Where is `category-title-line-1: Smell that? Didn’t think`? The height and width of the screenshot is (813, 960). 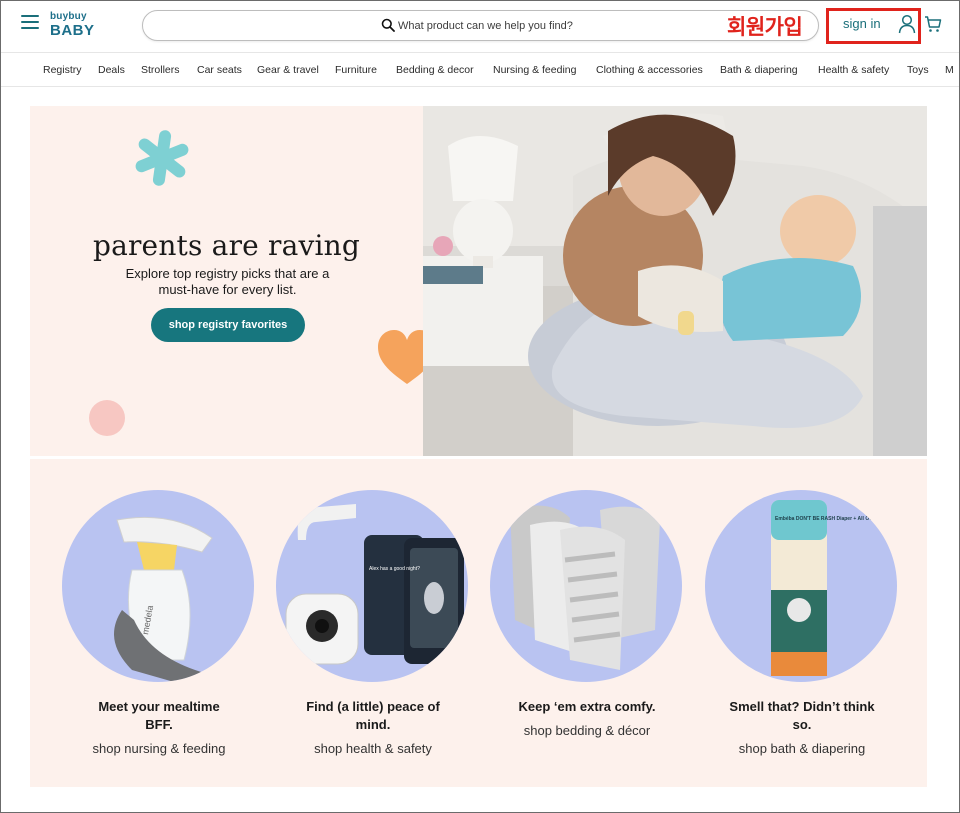 category-title-line-1: Smell that? Didn’t think is located at coordinates (802, 706).